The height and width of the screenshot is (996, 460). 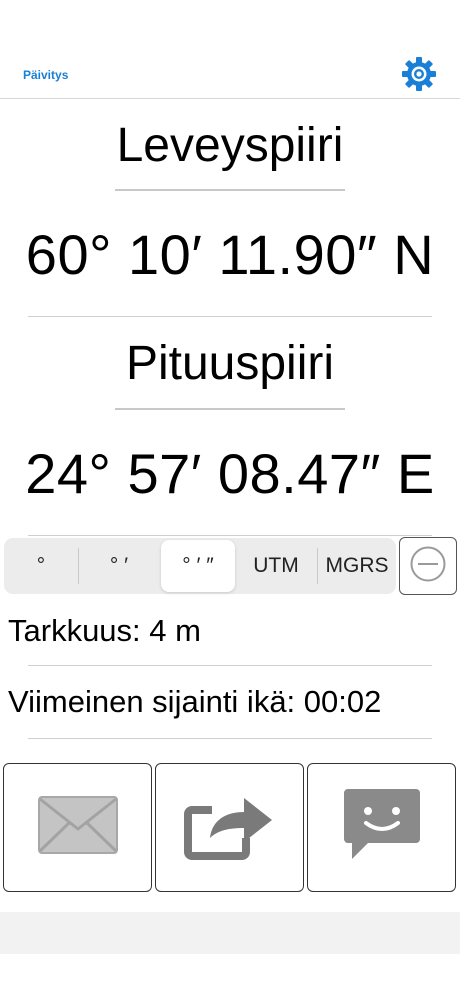 I want to click on format-option-degrees-minutes-seconds: ° ′ ″, so click(x=198, y=566).